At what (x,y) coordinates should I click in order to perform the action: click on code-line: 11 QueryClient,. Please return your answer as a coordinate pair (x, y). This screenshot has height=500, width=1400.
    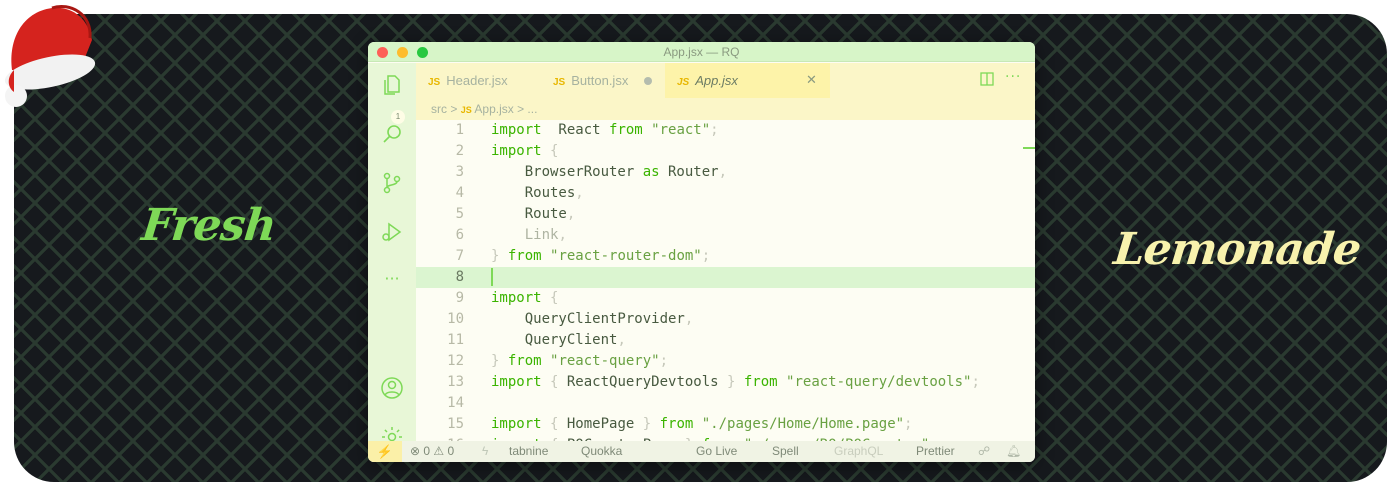
    Looking at the image, I should click on (725, 340).